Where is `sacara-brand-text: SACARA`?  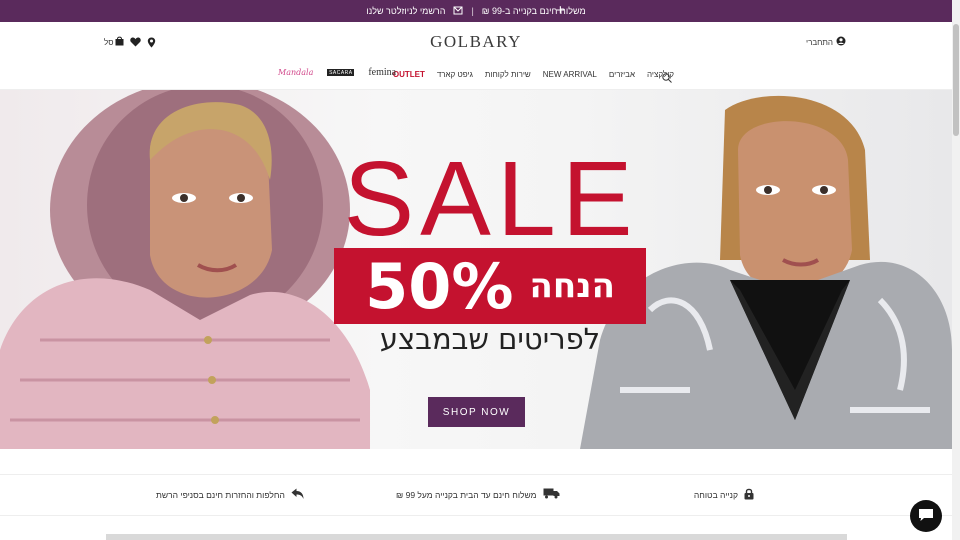 sacara-brand-text: SACARA is located at coordinates (341, 72).